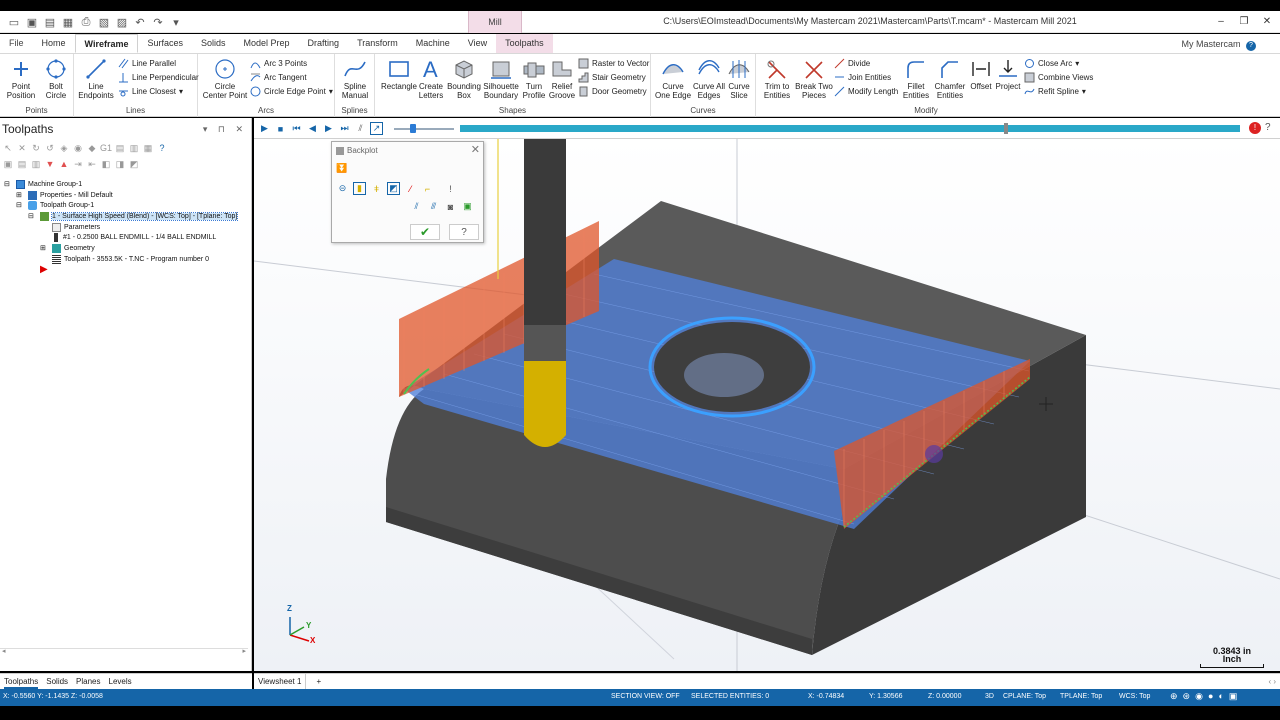  I want to click on insert-arrow: ▶, so click(126, 269).